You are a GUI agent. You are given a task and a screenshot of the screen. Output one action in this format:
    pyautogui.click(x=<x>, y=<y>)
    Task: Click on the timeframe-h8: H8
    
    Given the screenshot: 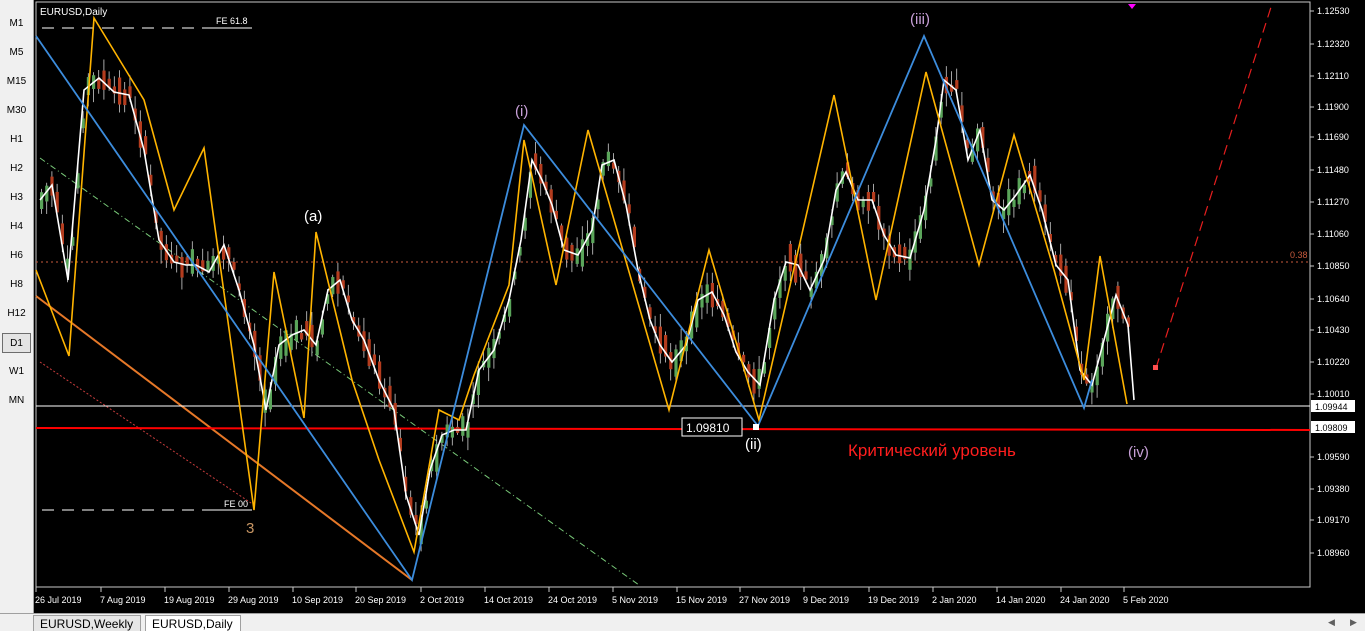 What is the action you would take?
    pyautogui.click(x=16, y=285)
    